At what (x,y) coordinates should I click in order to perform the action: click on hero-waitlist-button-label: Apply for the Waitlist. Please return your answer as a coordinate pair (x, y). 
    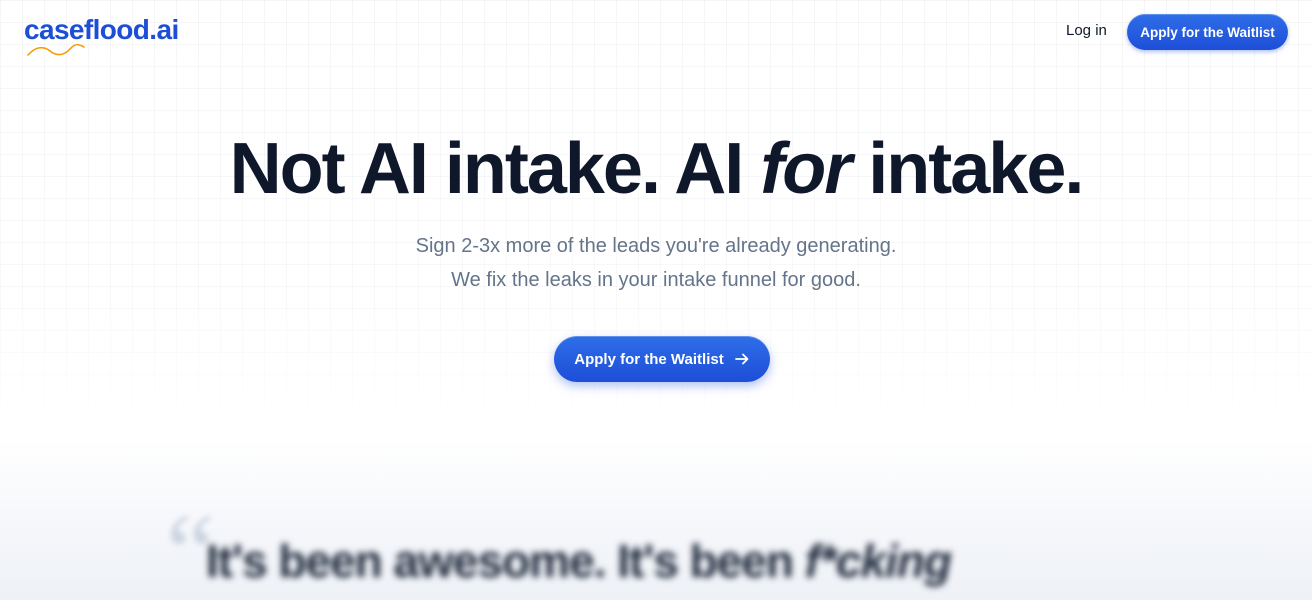
    Looking at the image, I should click on (649, 359).